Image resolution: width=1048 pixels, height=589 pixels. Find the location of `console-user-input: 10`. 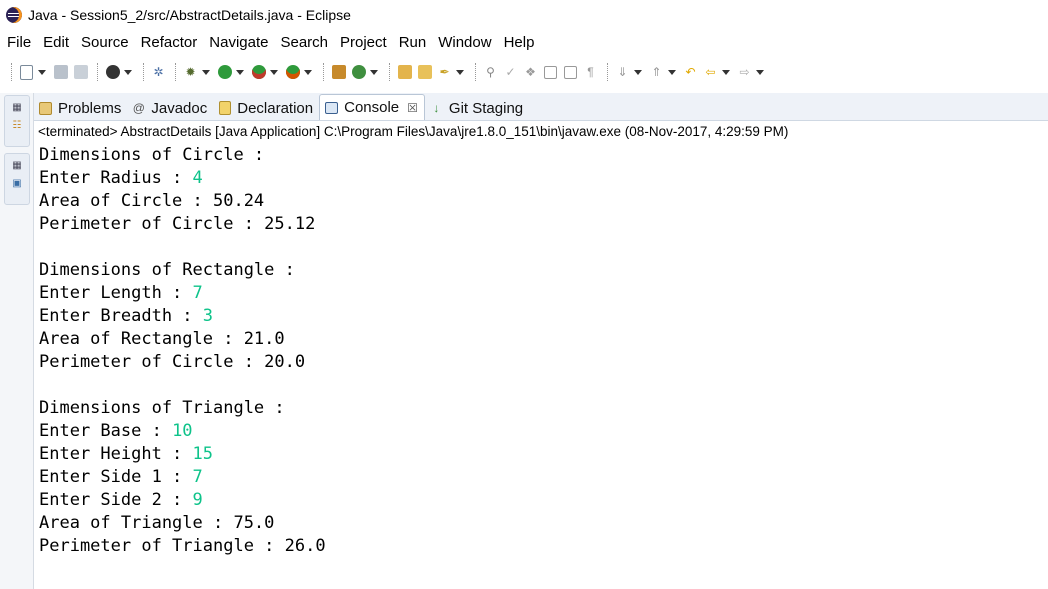

console-user-input: 10 is located at coordinates (182, 431).